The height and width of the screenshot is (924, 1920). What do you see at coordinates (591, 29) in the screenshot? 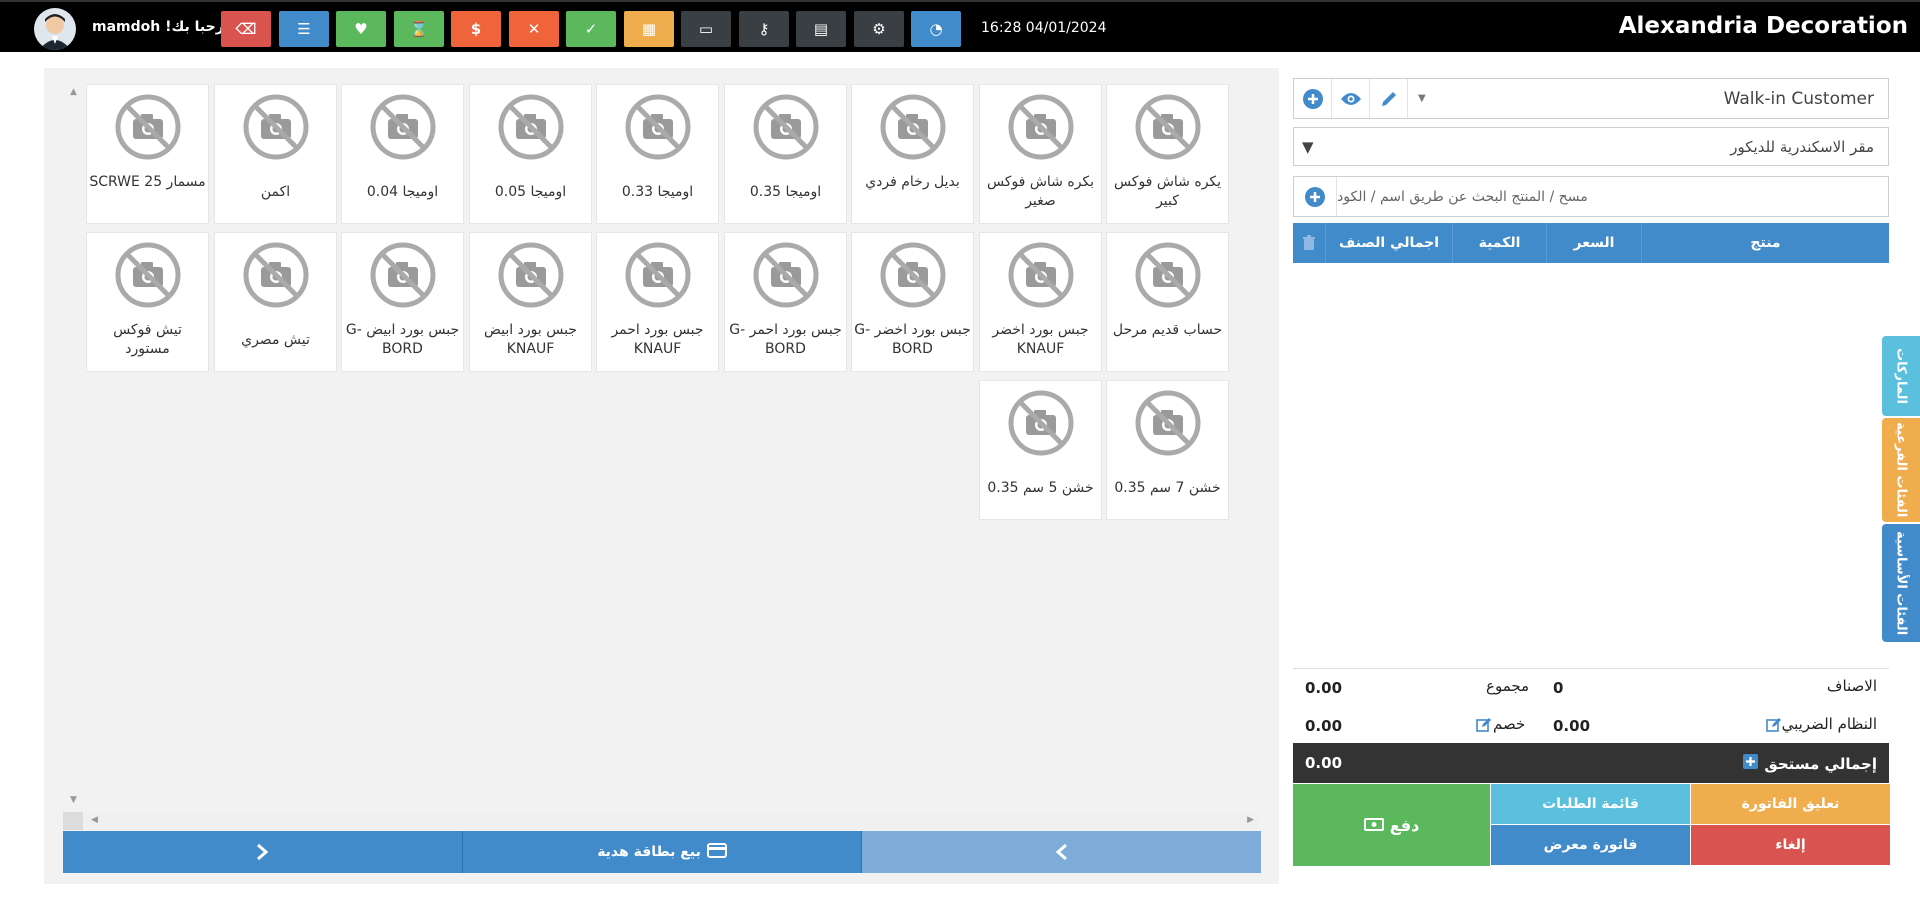
I see `check-circle-button: ✓` at bounding box center [591, 29].